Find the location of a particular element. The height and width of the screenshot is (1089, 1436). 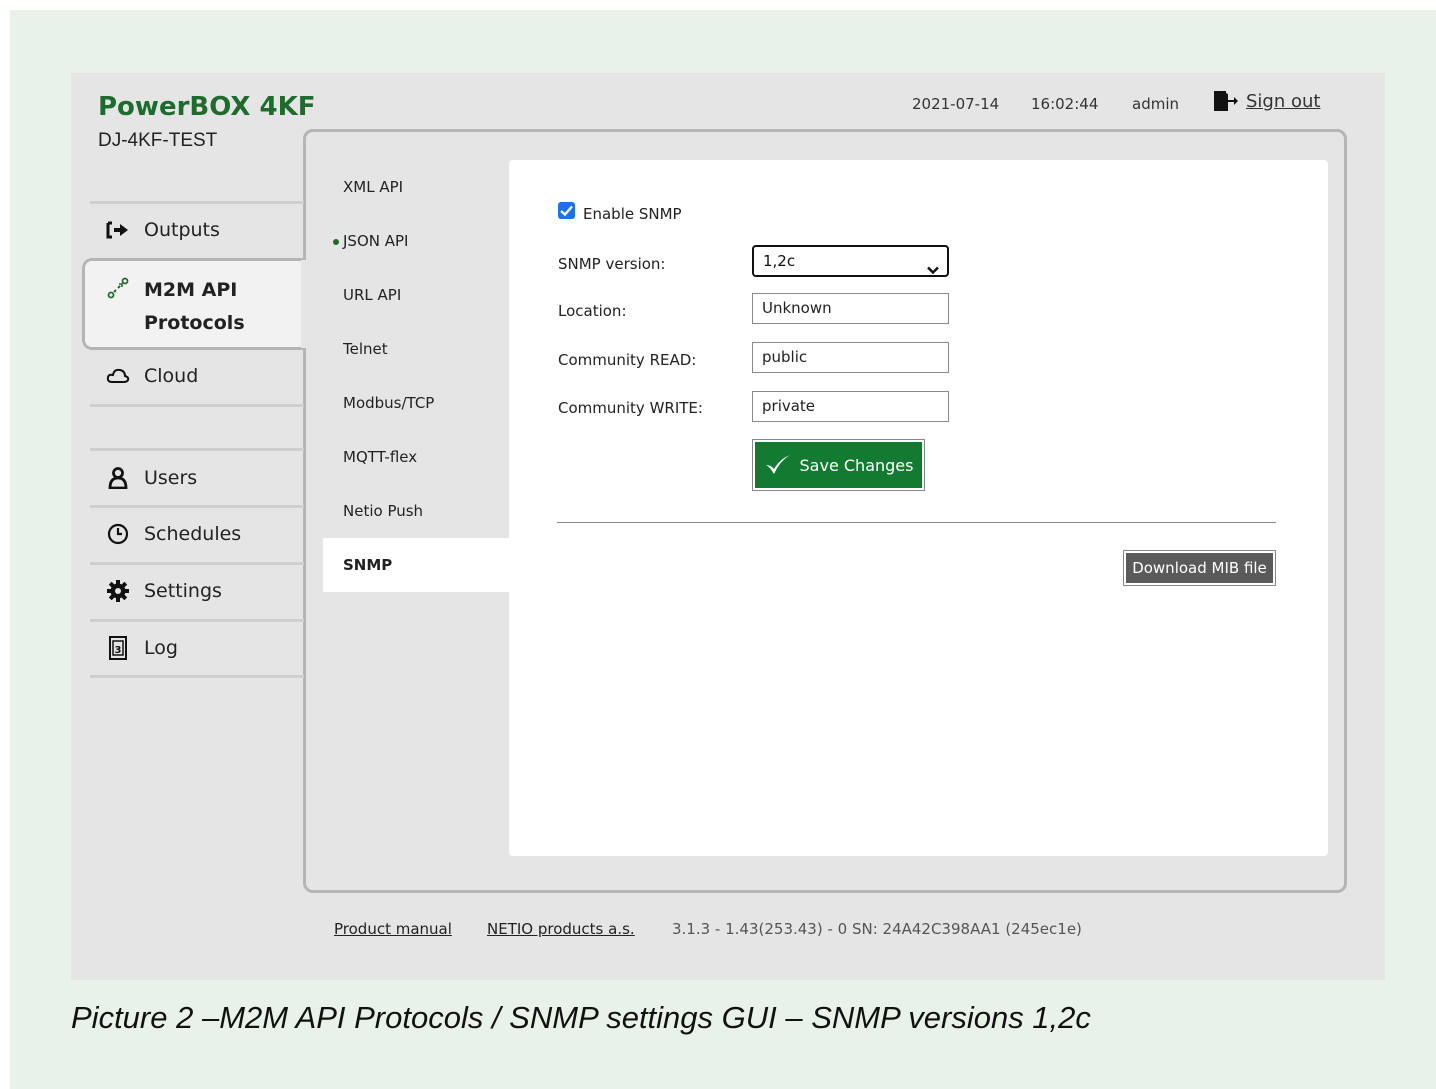

subnav-item-url-api: URL API is located at coordinates (372, 295).